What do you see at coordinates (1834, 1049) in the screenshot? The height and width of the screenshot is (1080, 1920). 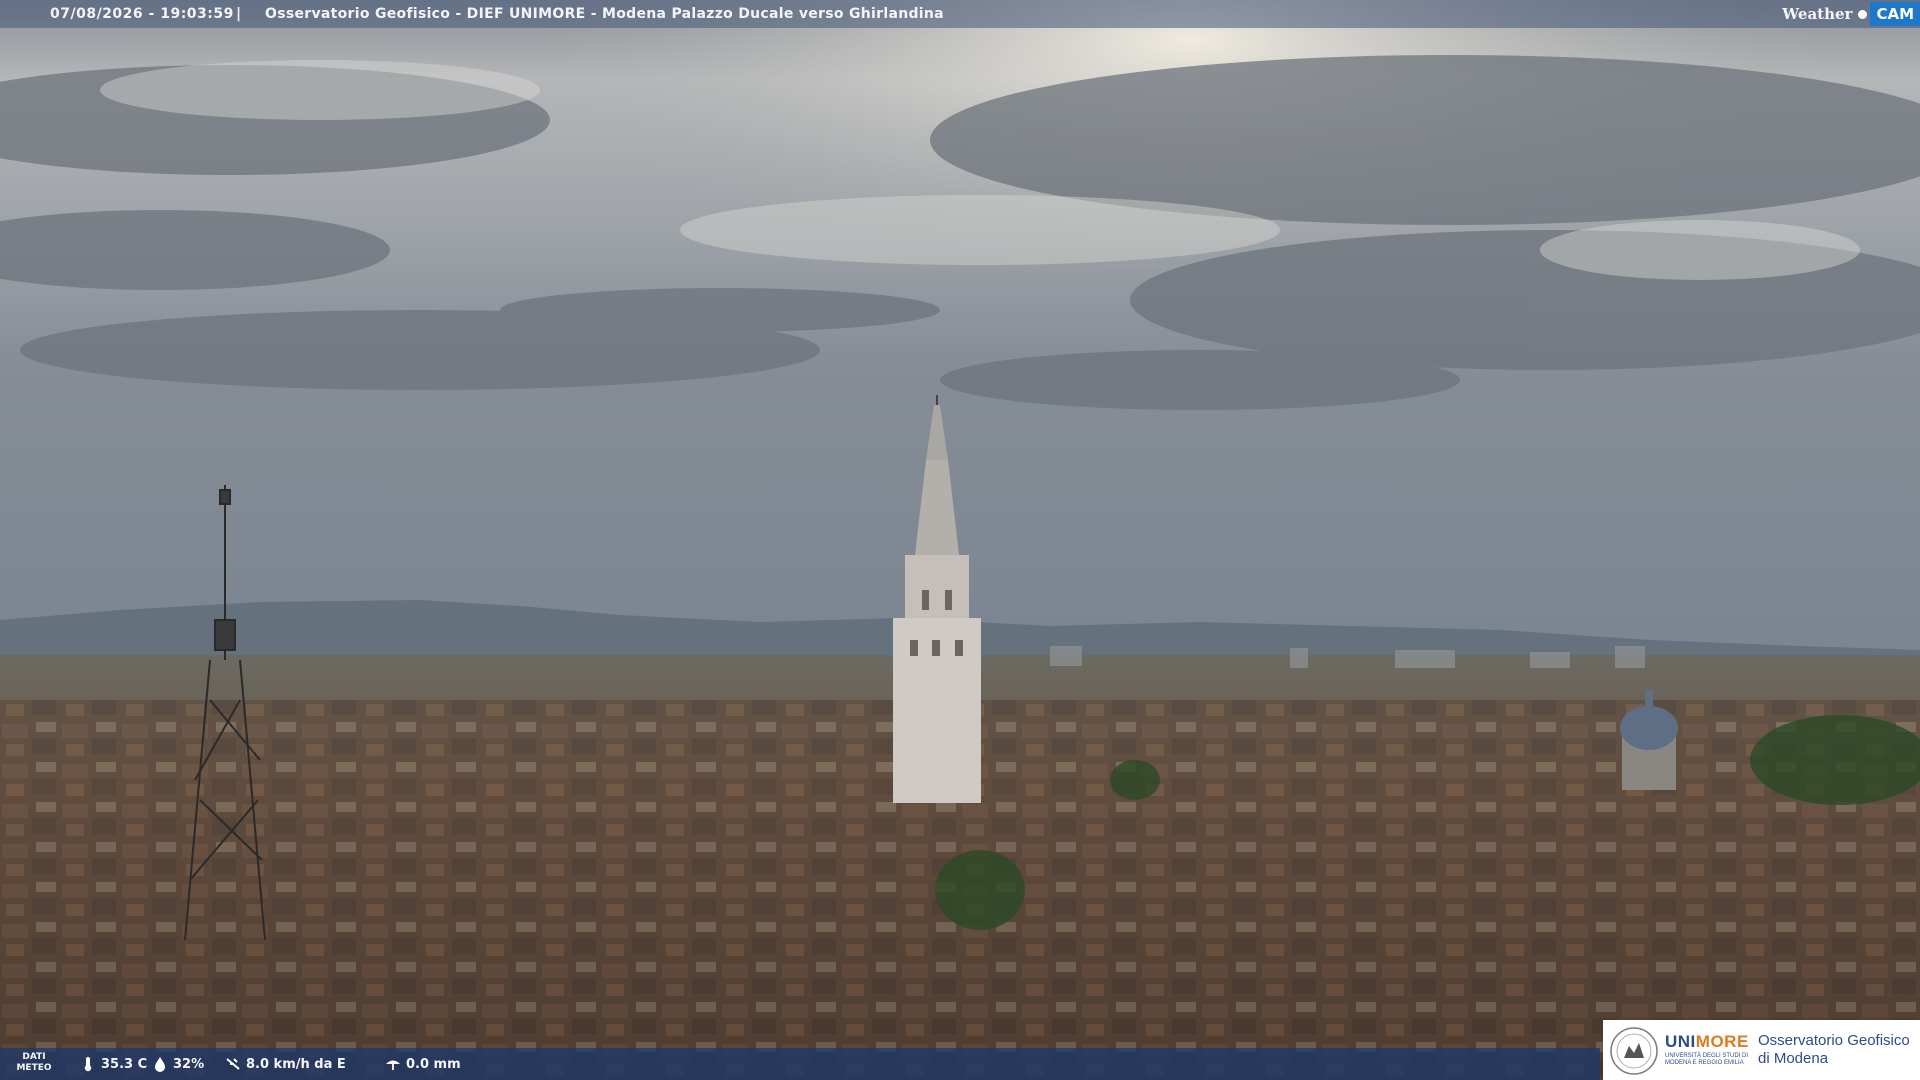 I see `observatory-name: Osservatorio Geofisico di Modena` at bounding box center [1834, 1049].